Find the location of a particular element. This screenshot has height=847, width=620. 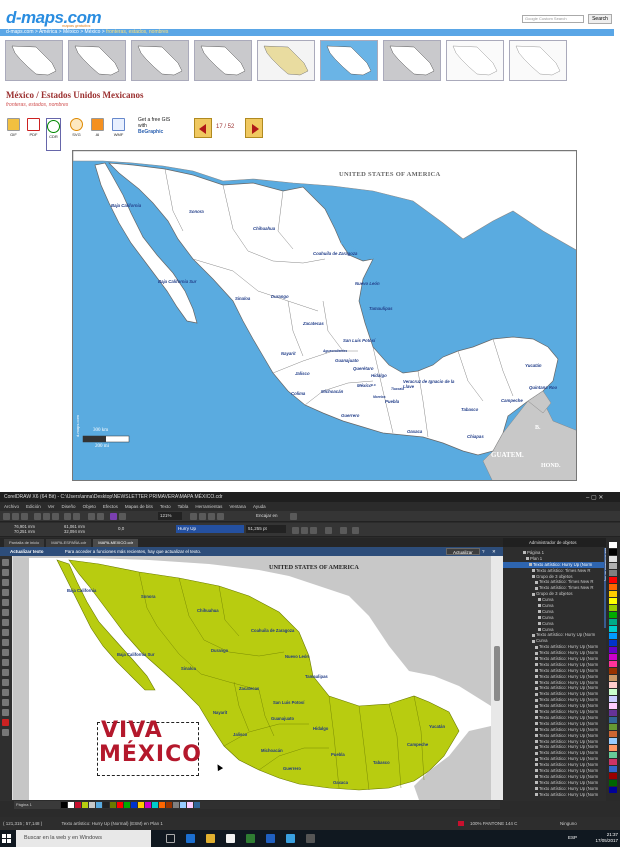

search-button: Search is located at coordinates (600, 19).